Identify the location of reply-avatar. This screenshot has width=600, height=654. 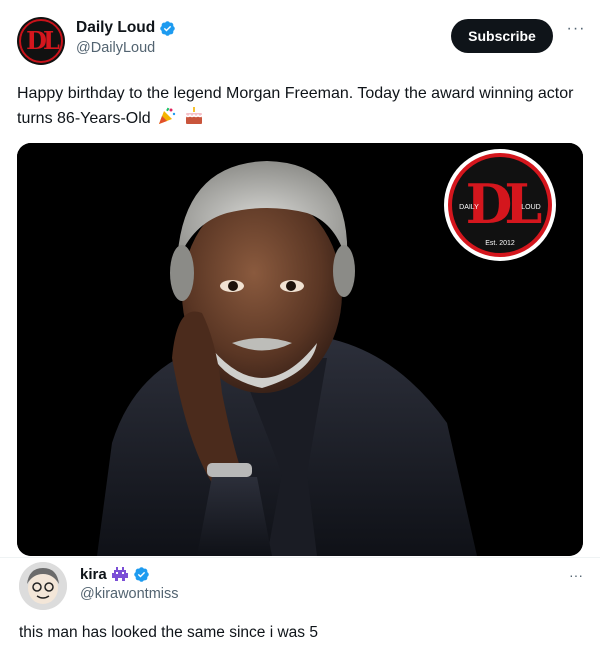
(43, 586).